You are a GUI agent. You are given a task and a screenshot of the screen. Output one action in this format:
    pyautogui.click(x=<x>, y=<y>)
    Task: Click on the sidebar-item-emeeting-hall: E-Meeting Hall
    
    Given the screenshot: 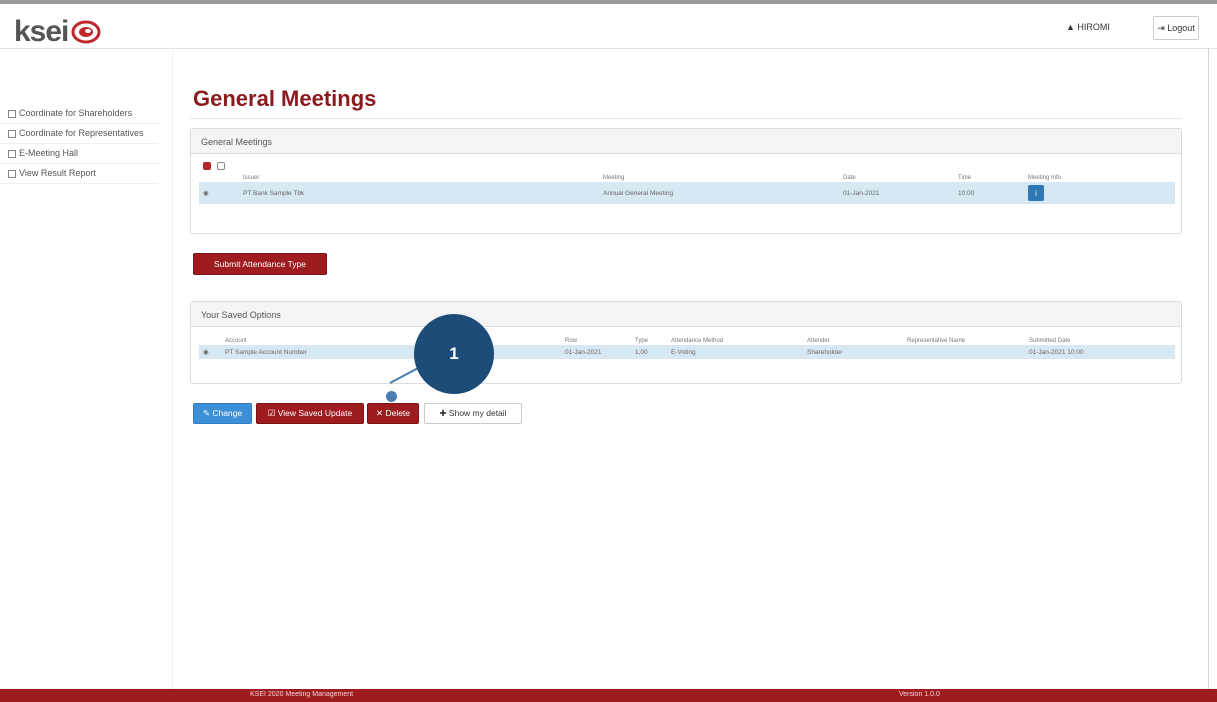 What is the action you would take?
    pyautogui.click(x=79, y=154)
    